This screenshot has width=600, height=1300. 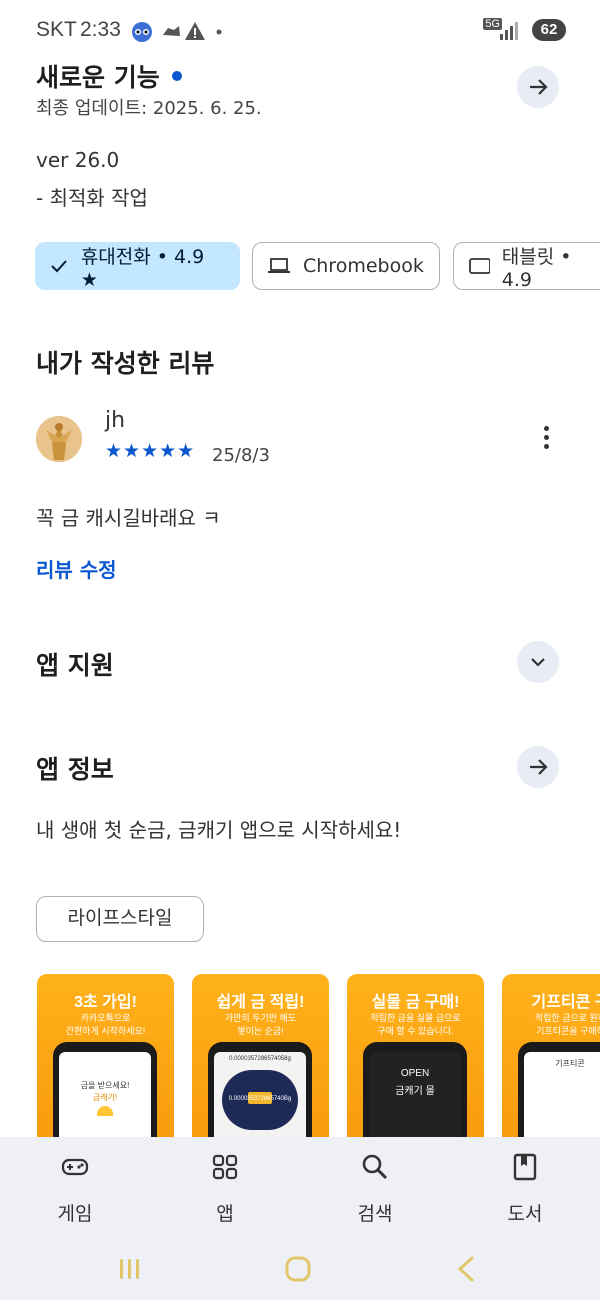 What do you see at coordinates (75, 1214) in the screenshot?
I see `nav-games-label: 게임` at bounding box center [75, 1214].